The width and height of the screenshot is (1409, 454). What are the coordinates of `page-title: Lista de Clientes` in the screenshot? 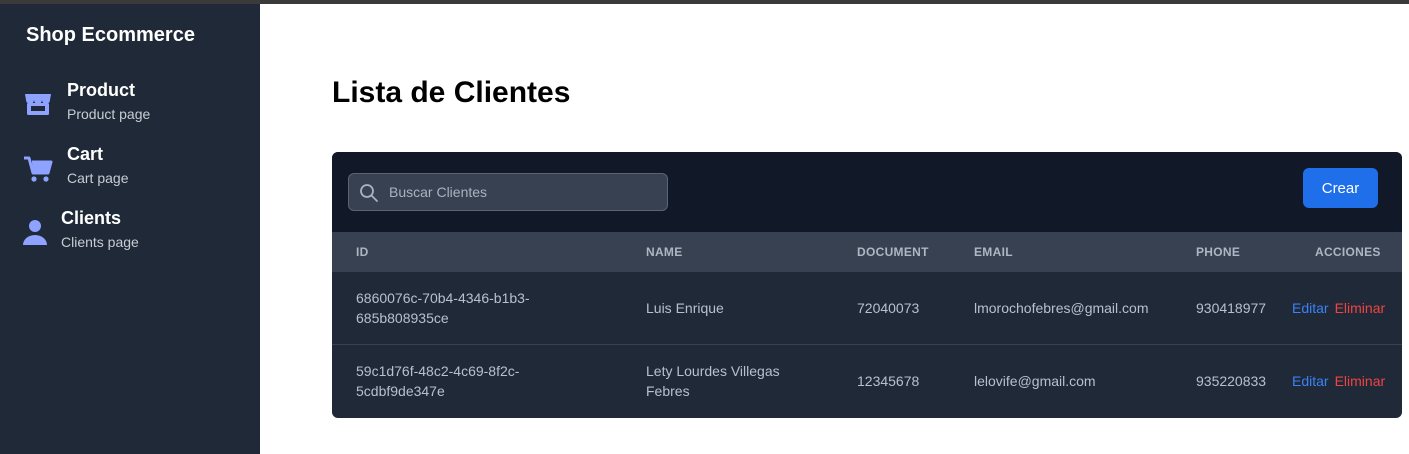 It's located at (451, 92).